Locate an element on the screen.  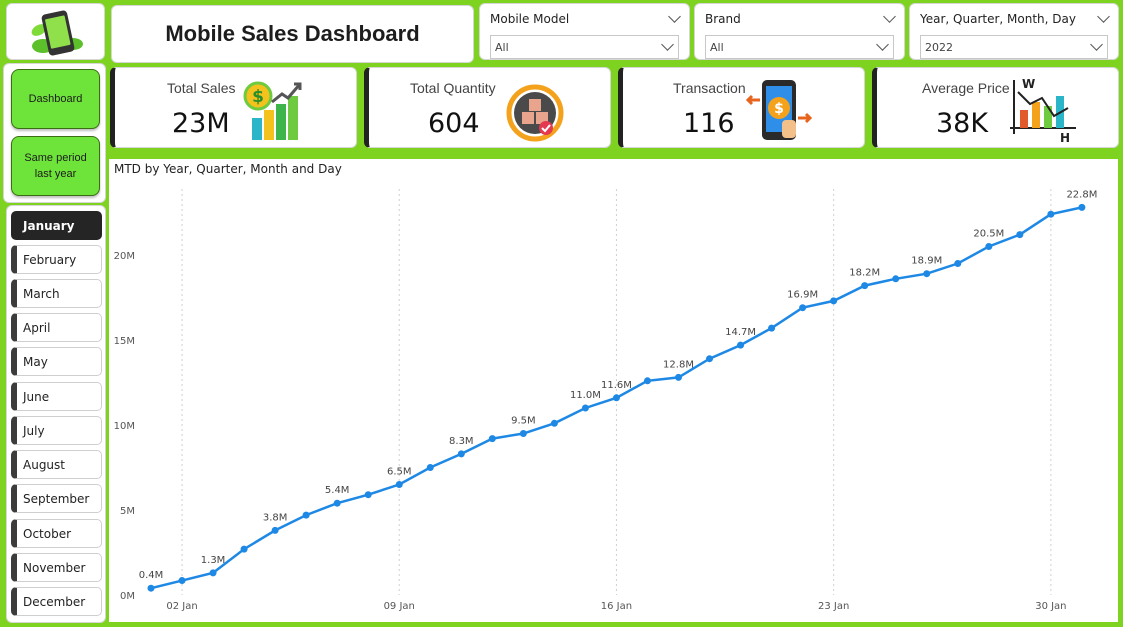
y-tick-label: 5M is located at coordinates (127, 511).